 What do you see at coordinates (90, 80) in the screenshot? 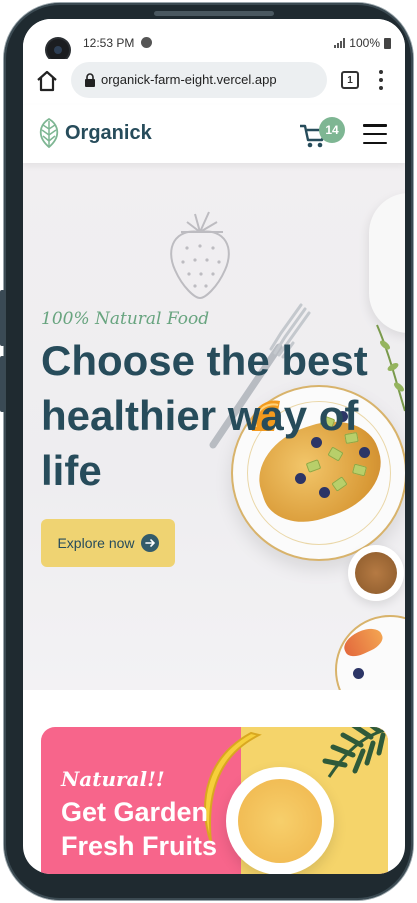
I see `lock-icon` at bounding box center [90, 80].